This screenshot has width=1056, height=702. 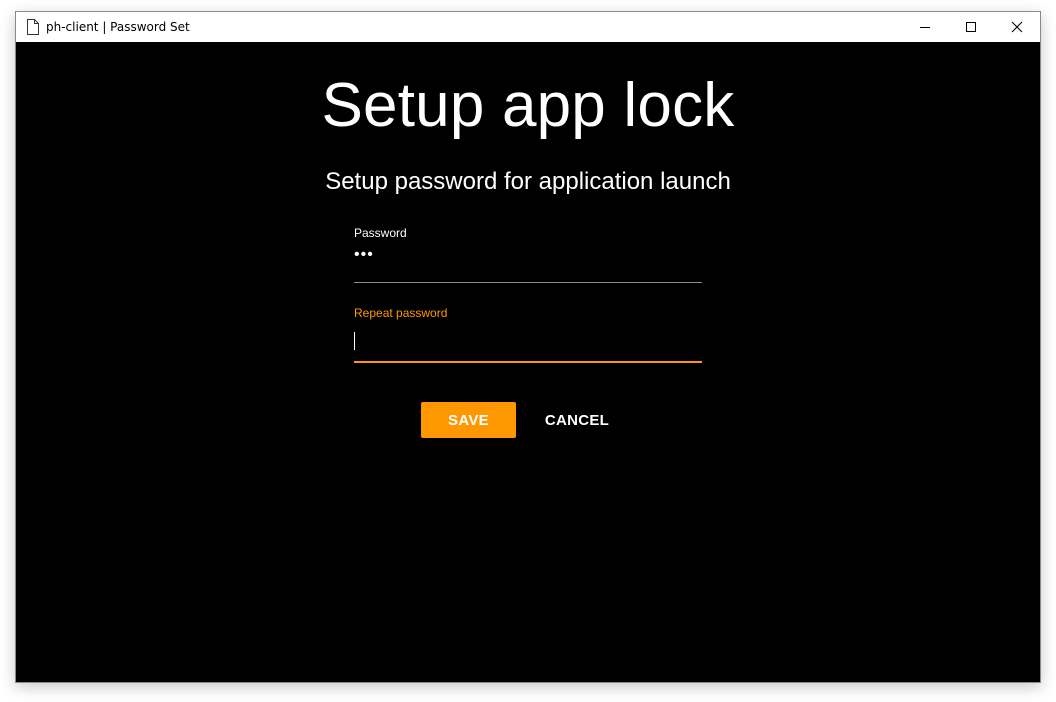 I want to click on password-label: Password, so click(x=380, y=233).